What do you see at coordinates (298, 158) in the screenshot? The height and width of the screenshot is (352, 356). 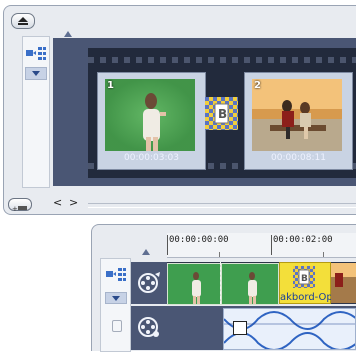 I see `clip-timecode: 00:00:08:11` at bounding box center [298, 158].